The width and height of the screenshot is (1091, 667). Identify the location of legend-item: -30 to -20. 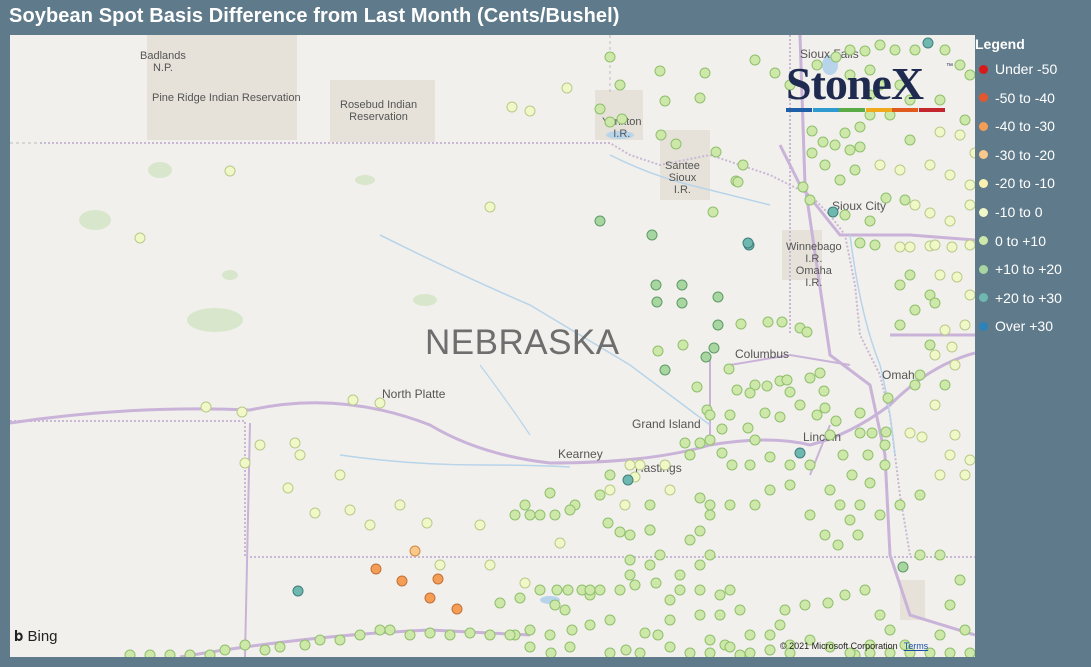
(1015, 155).